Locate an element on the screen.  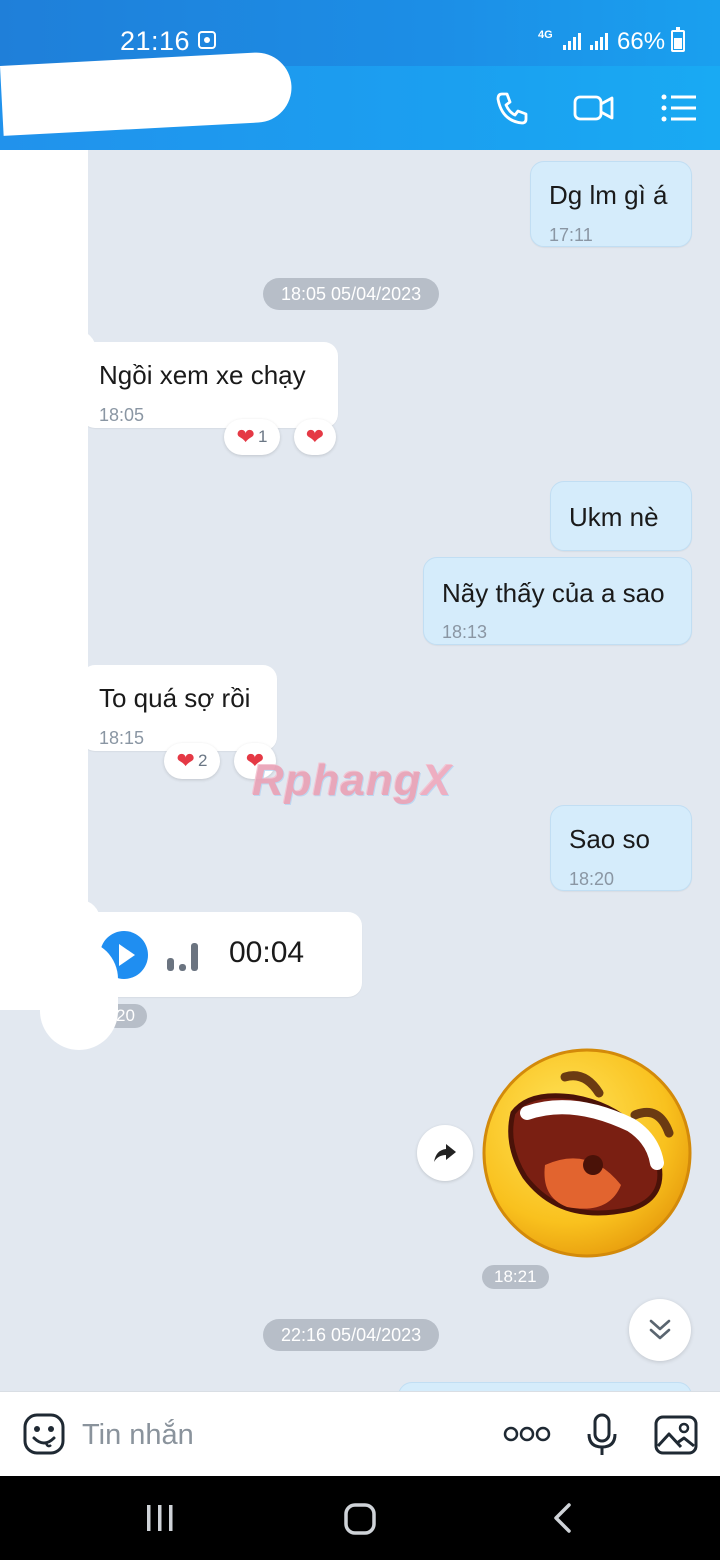
share-arrow-icon is located at coordinates (445, 1153).